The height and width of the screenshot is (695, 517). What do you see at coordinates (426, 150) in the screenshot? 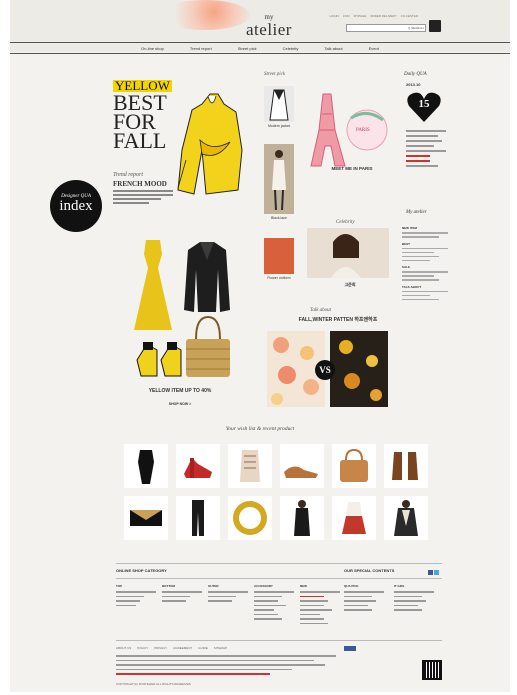
I see `daily-qua-list` at bounding box center [426, 150].